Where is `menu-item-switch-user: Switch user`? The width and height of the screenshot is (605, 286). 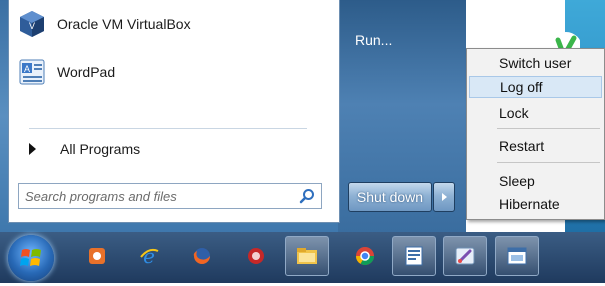 menu-item-switch-user: Switch user is located at coordinates (535, 63).